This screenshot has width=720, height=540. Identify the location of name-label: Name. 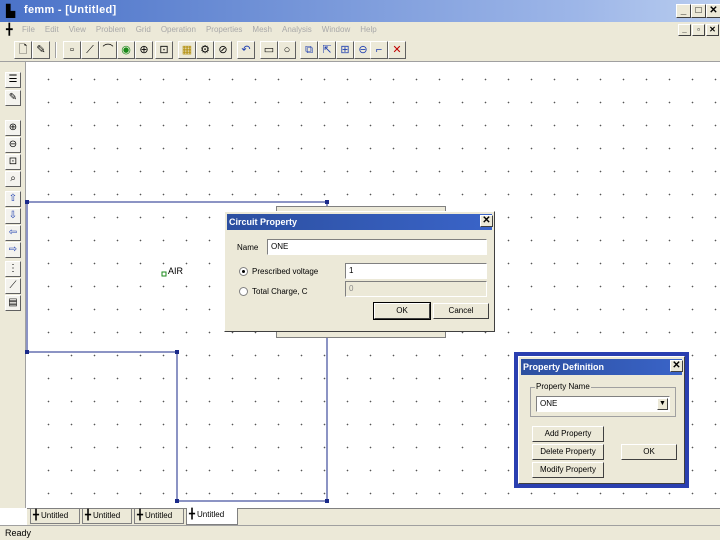
(248, 247).